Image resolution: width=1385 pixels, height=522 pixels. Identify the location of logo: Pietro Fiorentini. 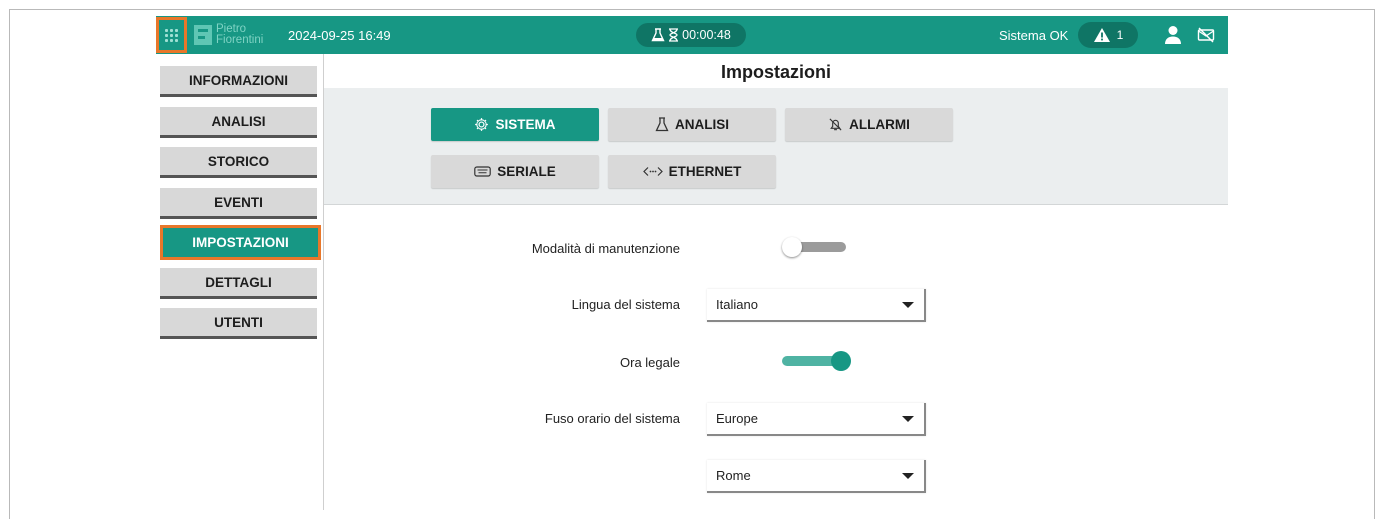
(229, 34).